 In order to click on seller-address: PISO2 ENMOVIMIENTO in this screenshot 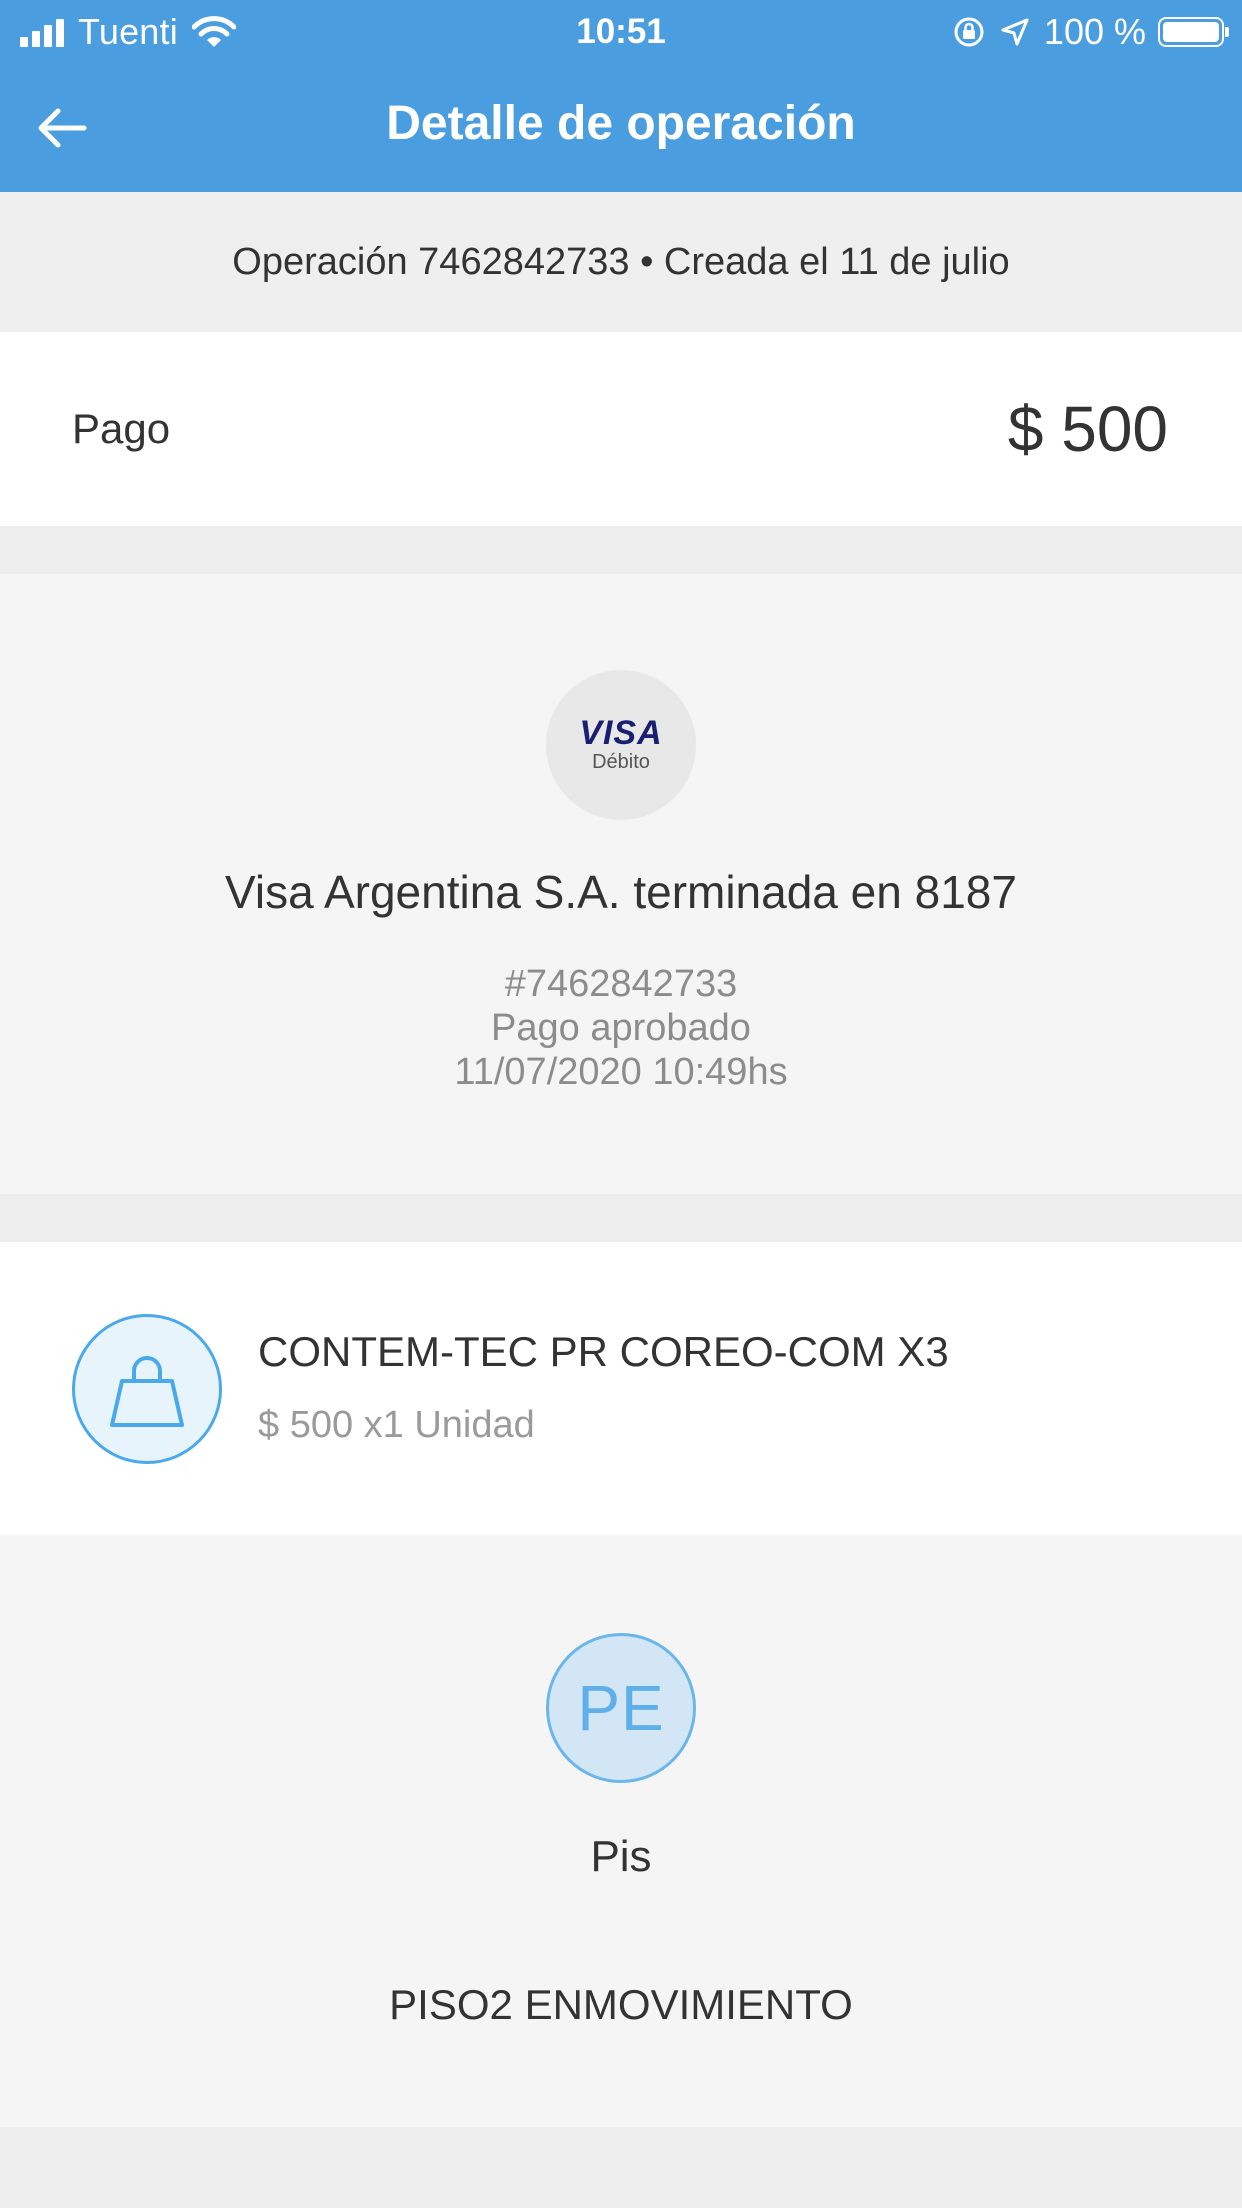, I will do `click(621, 2004)`.